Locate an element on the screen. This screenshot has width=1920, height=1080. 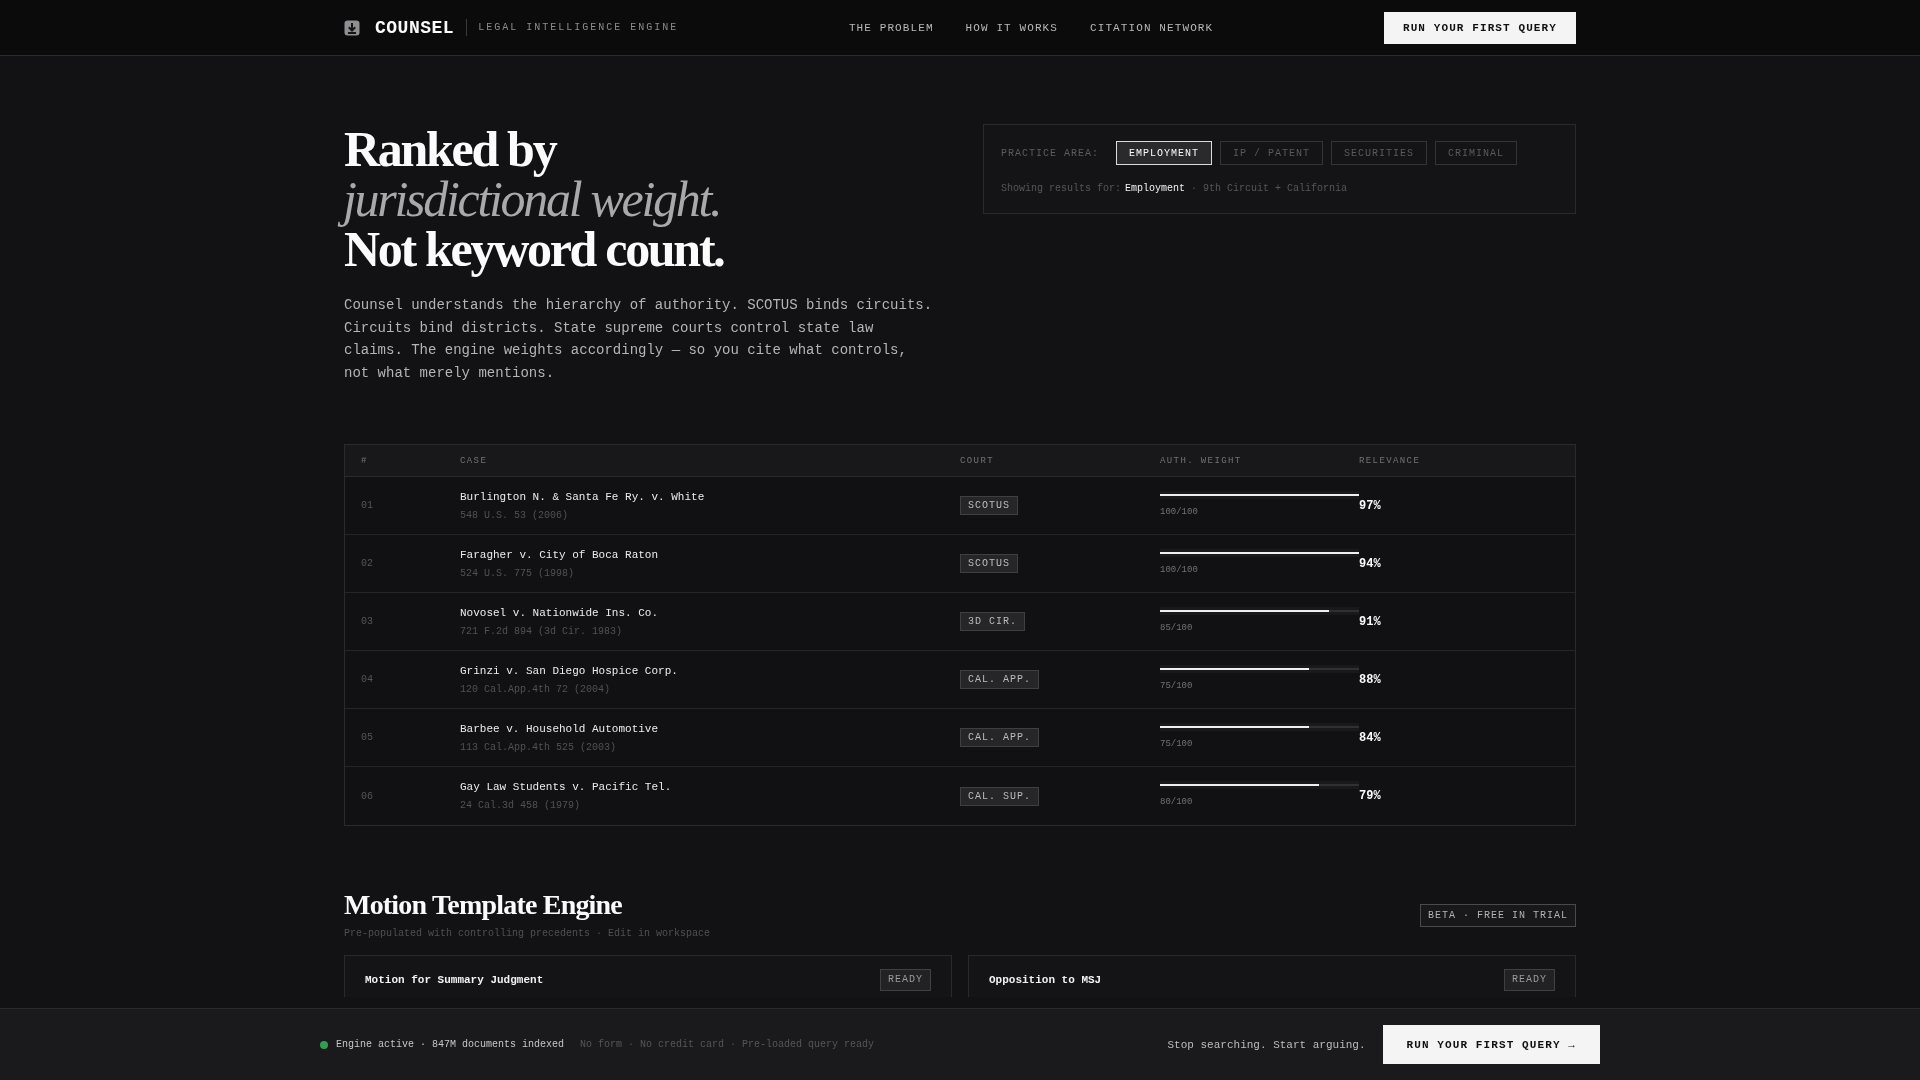
rank-number: 05 is located at coordinates (367, 737).